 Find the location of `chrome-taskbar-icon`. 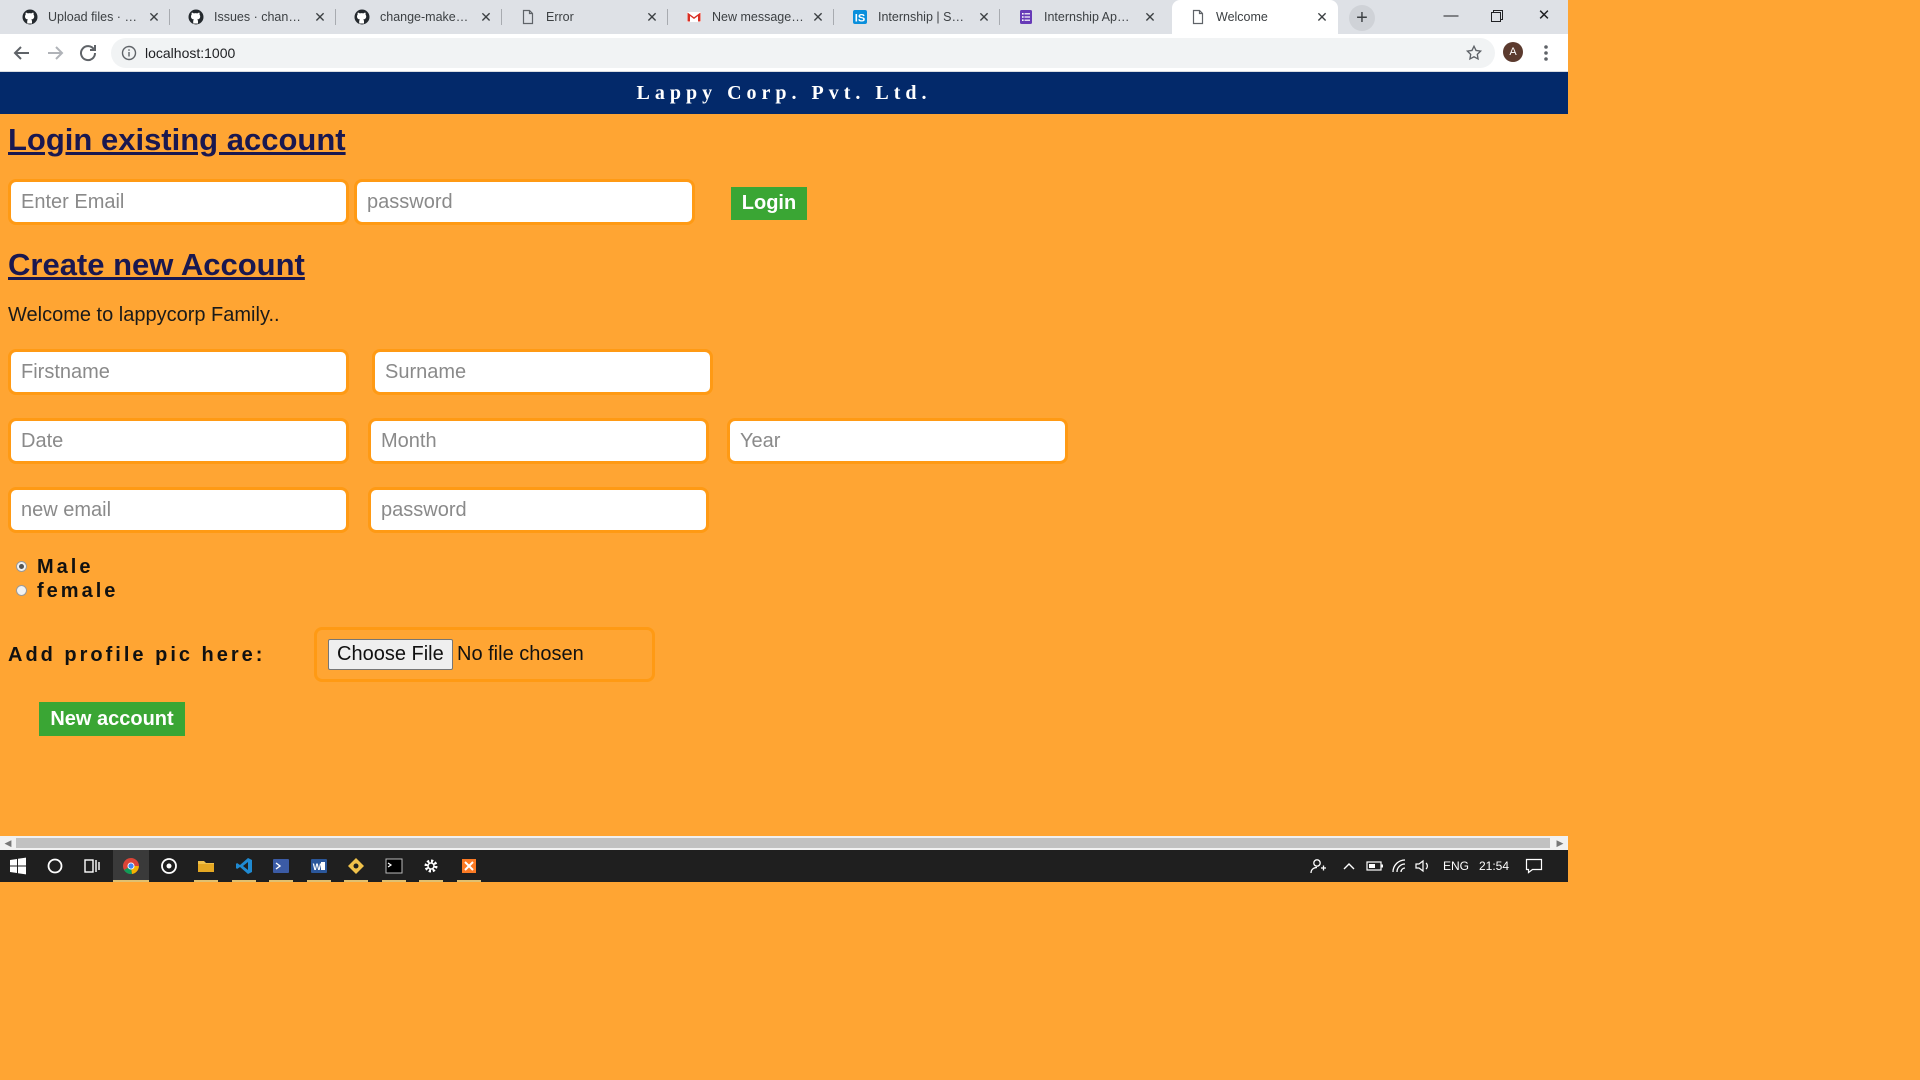

chrome-taskbar-icon is located at coordinates (131, 866).